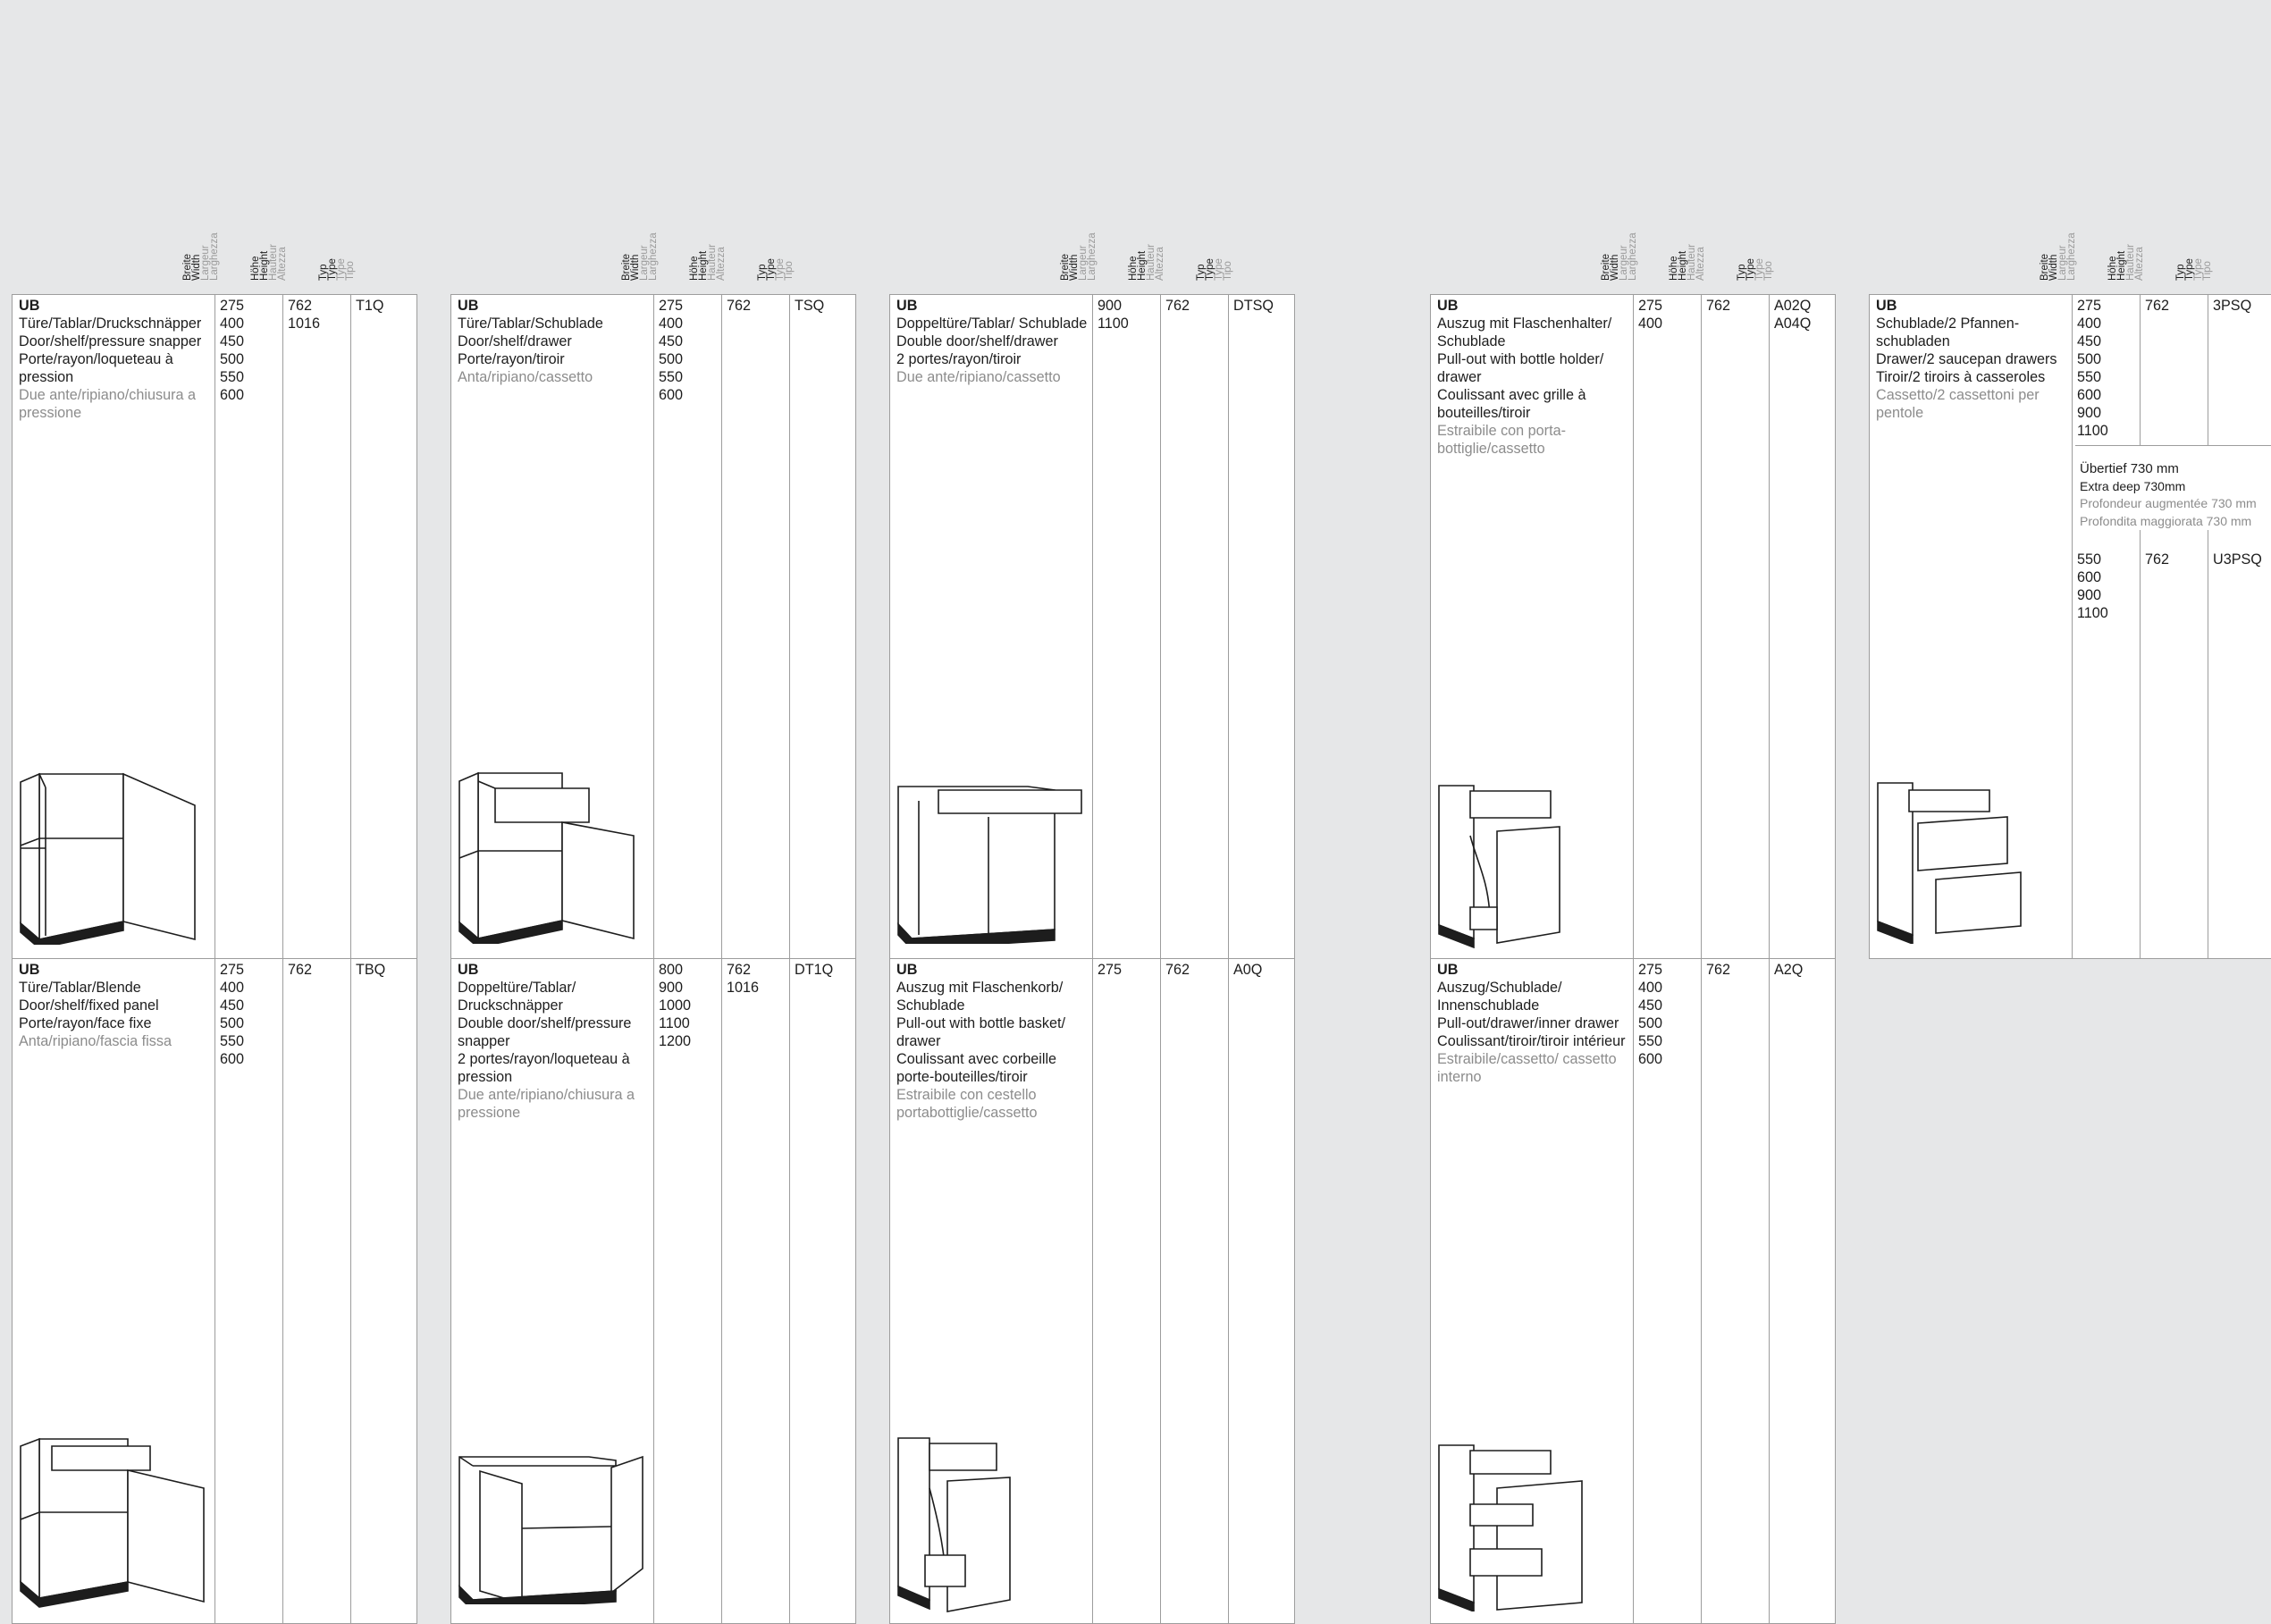 The height and width of the screenshot is (1624, 2271). I want to click on description-it: Estraibile/cassetto/ cassetto interno, so click(1527, 1068).